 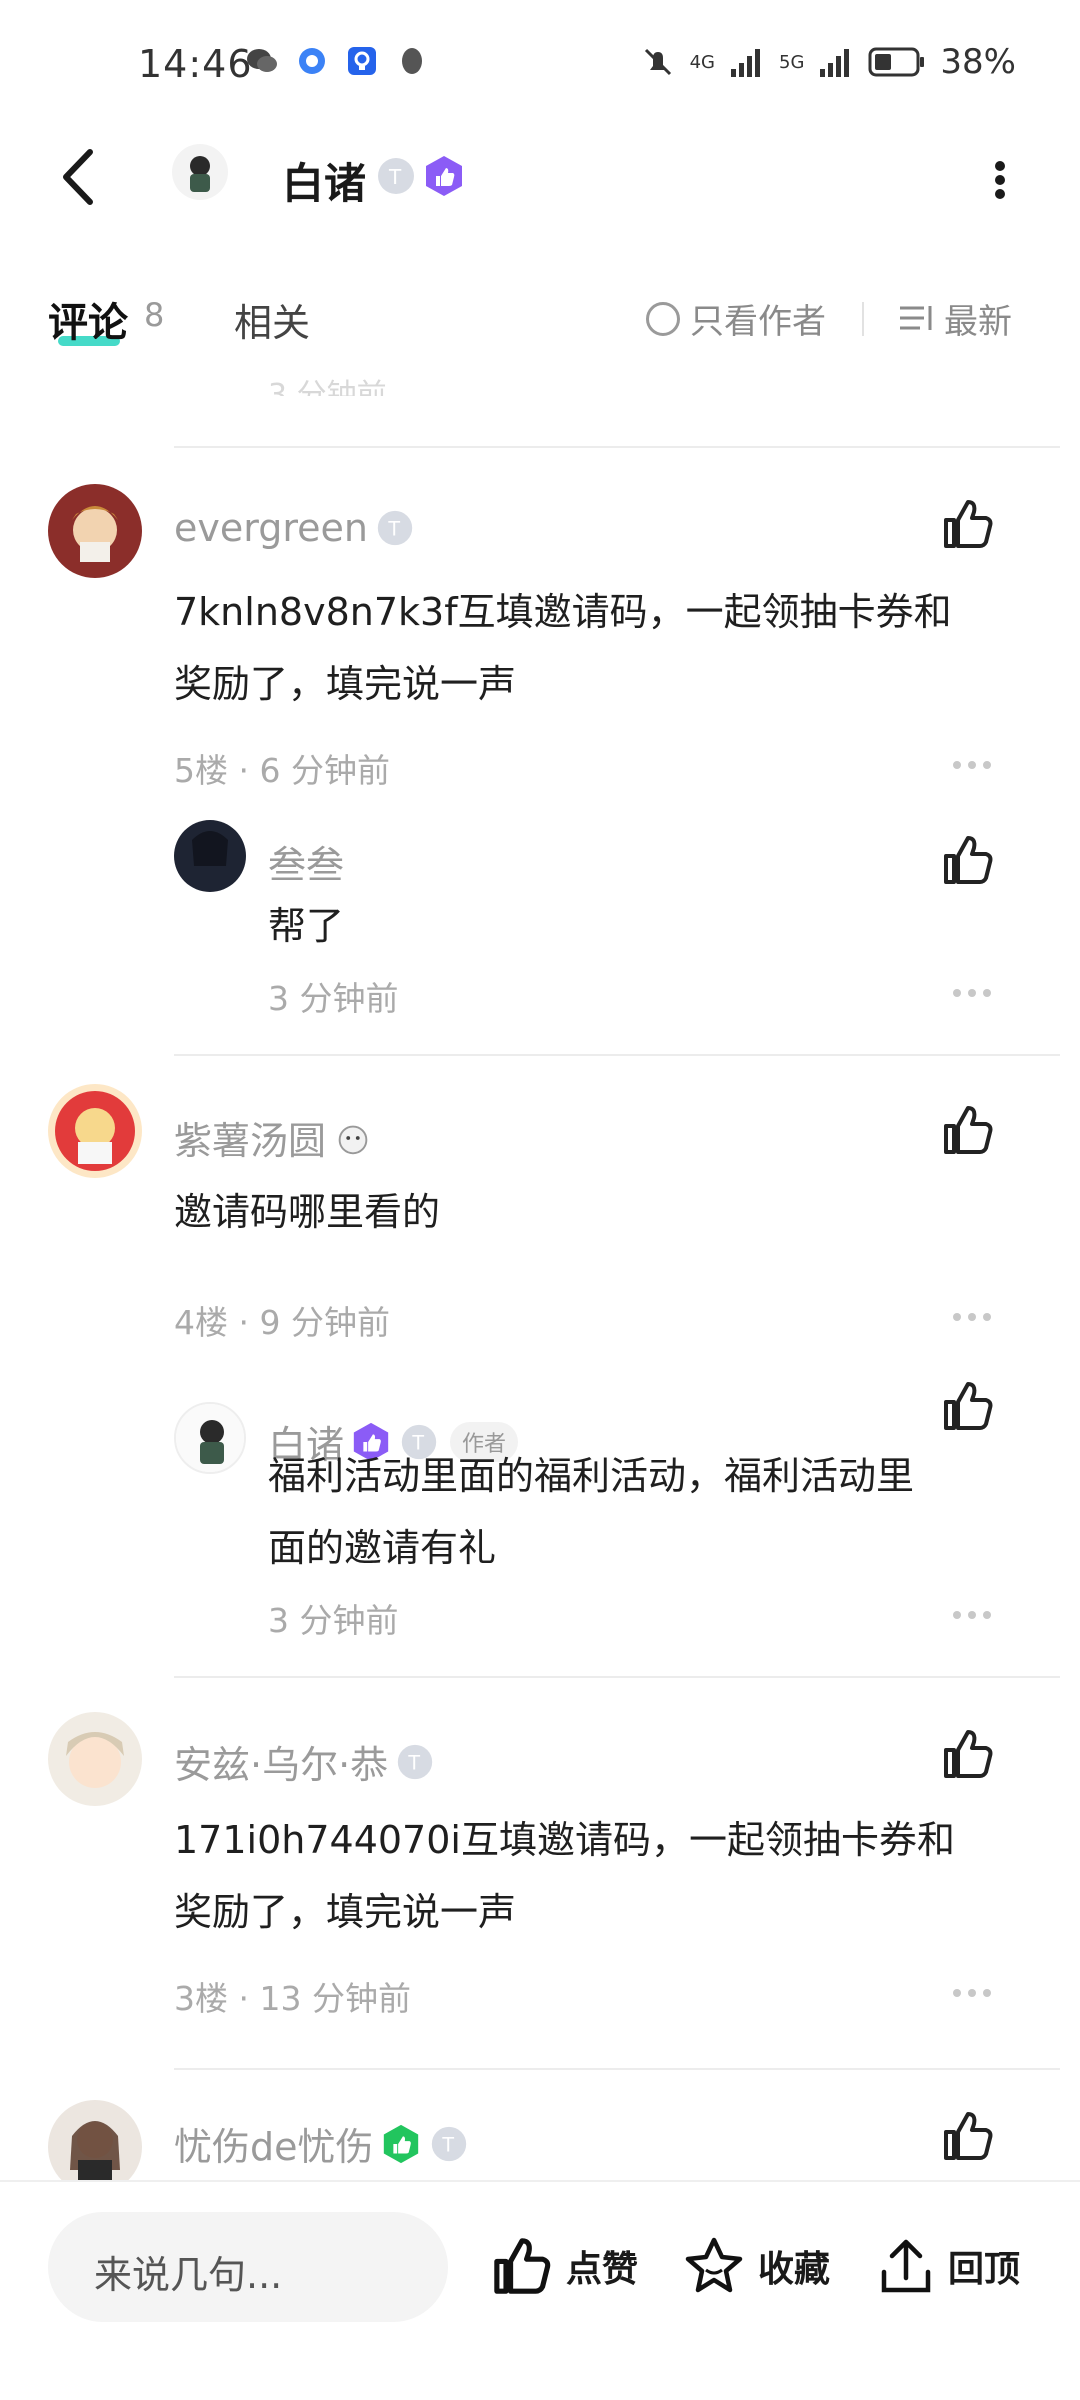 What do you see at coordinates (714, 2265) in the screenshot?
I see `star-icon` at bounding box center [714, 2265].